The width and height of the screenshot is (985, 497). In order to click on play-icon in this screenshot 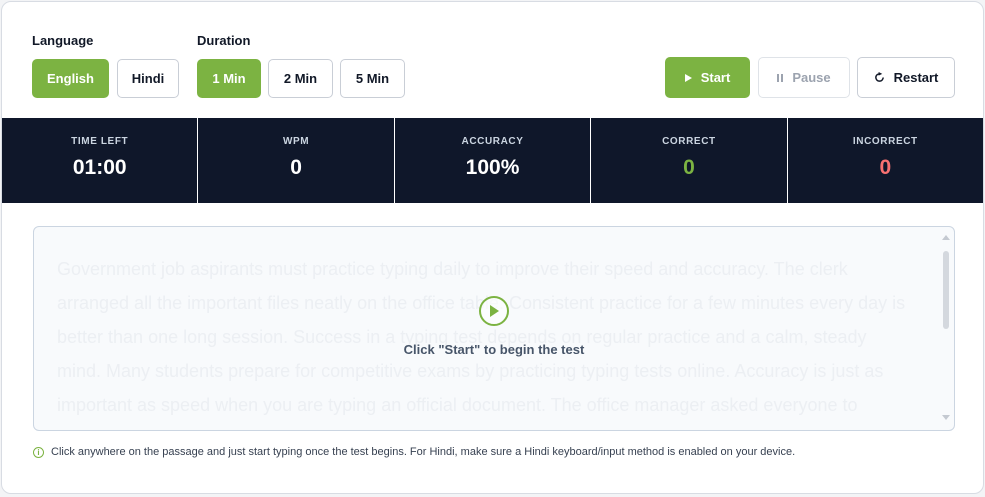, I will do `click(688, 77)`.